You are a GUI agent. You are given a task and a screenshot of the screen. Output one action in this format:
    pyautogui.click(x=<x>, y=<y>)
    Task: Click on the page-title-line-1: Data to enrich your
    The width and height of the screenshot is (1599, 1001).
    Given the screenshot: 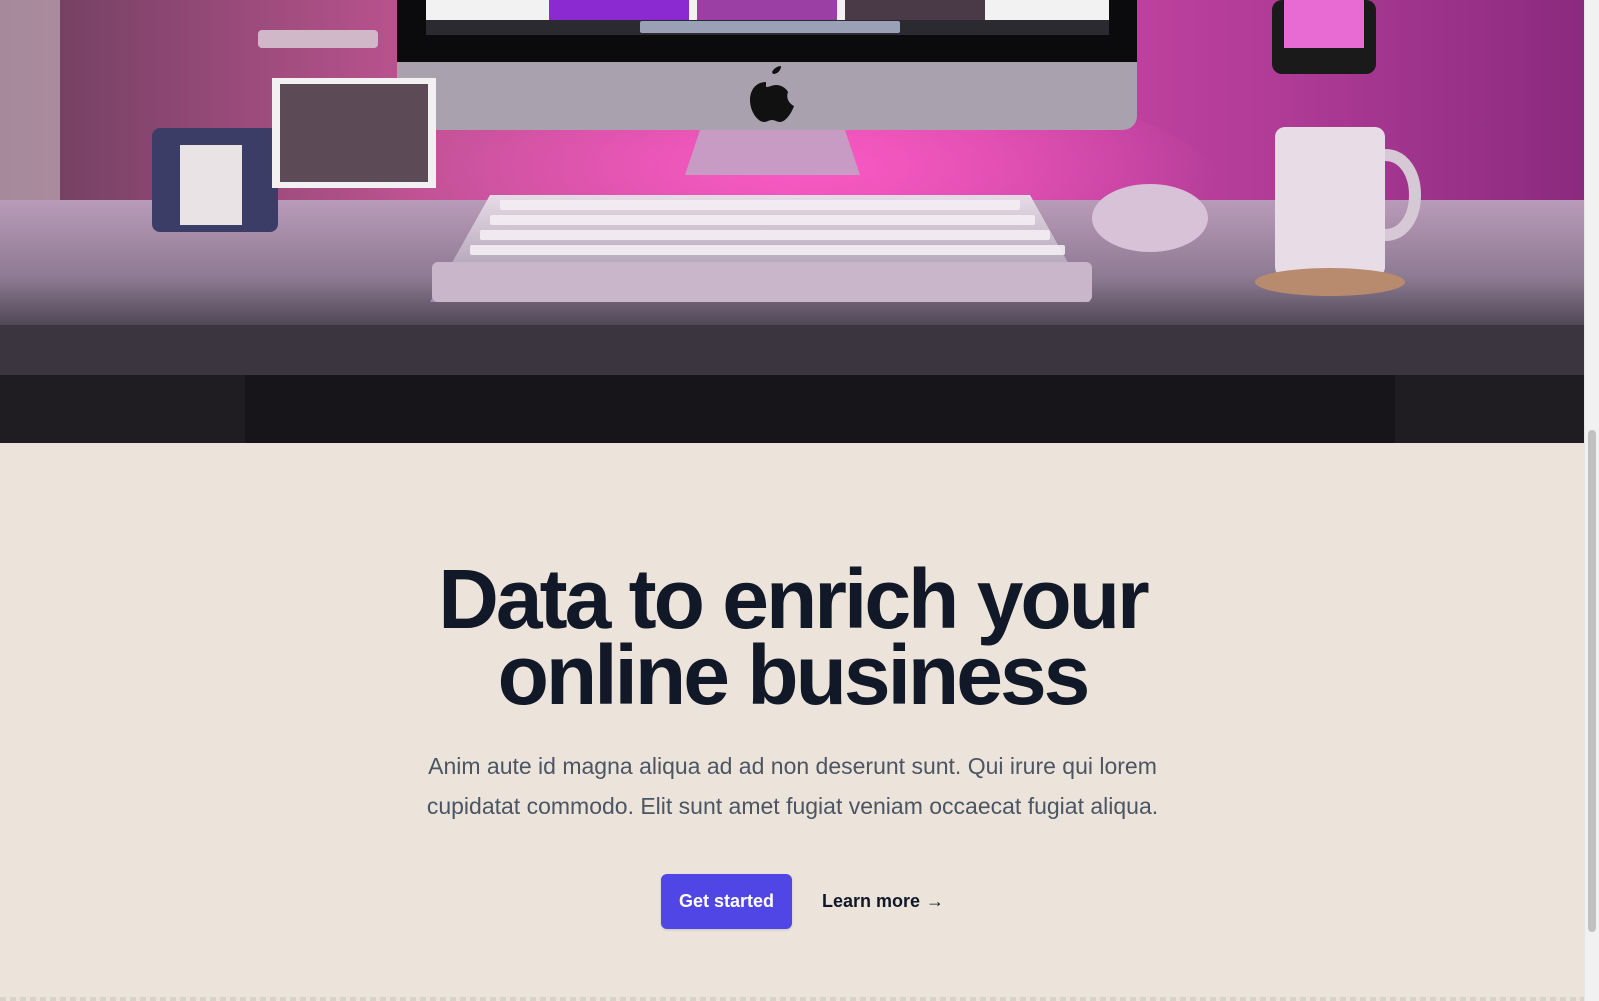 What is the action you would take?
    pyautogui.click(x=793, y=599)
    